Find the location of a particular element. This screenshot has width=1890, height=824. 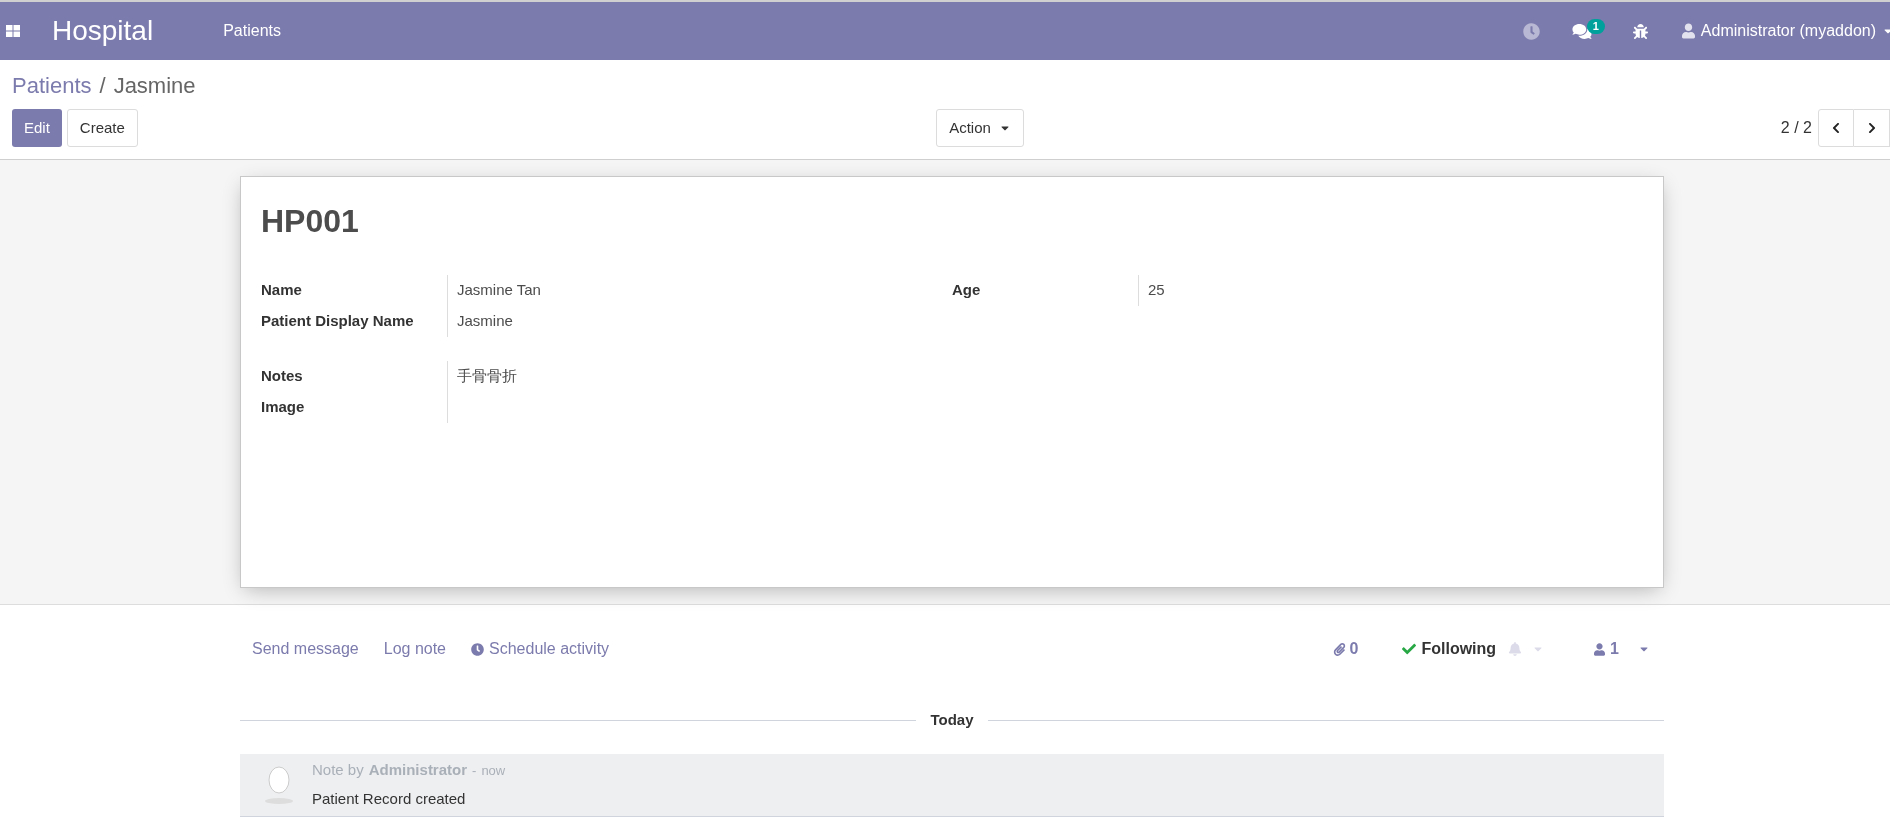

chevron-left-icon is located at coordinates (1836, 128).